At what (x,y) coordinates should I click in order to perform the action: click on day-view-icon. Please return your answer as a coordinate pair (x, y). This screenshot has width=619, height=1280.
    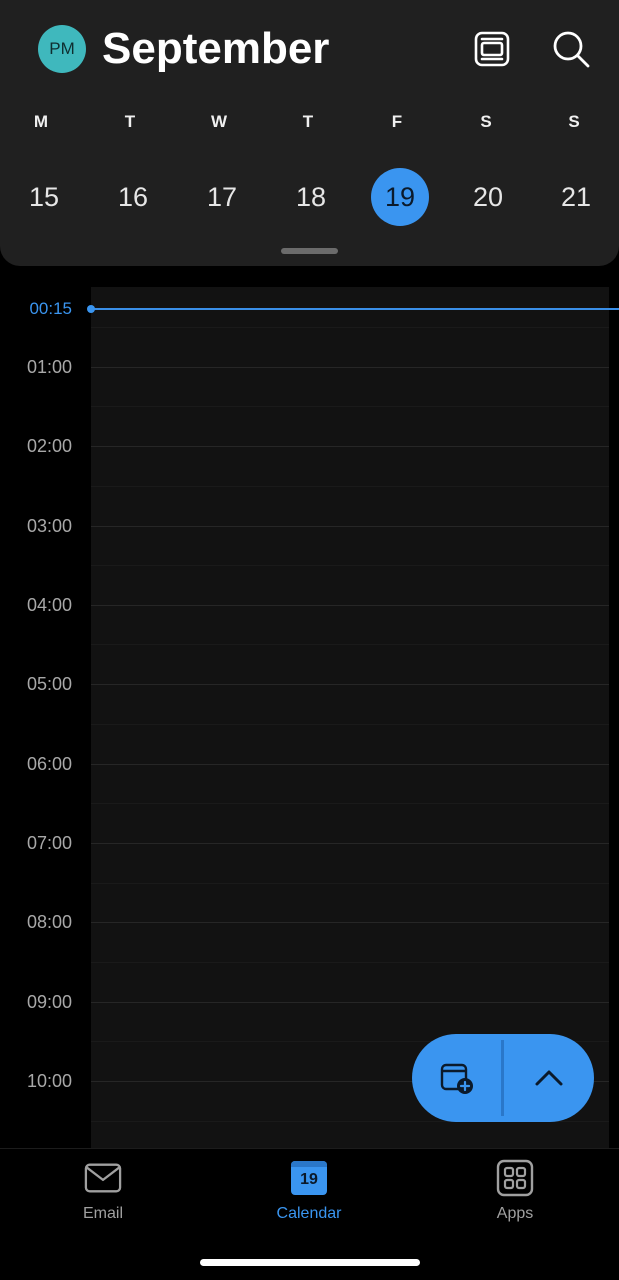
    Looking at the image, I should click on (492, 49).